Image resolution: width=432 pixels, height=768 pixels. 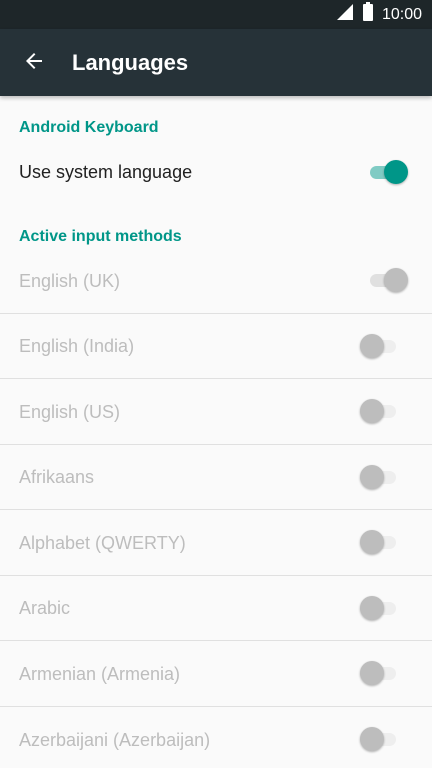 I want to click on language-toggle-english-india, so click(x=378, y=346).